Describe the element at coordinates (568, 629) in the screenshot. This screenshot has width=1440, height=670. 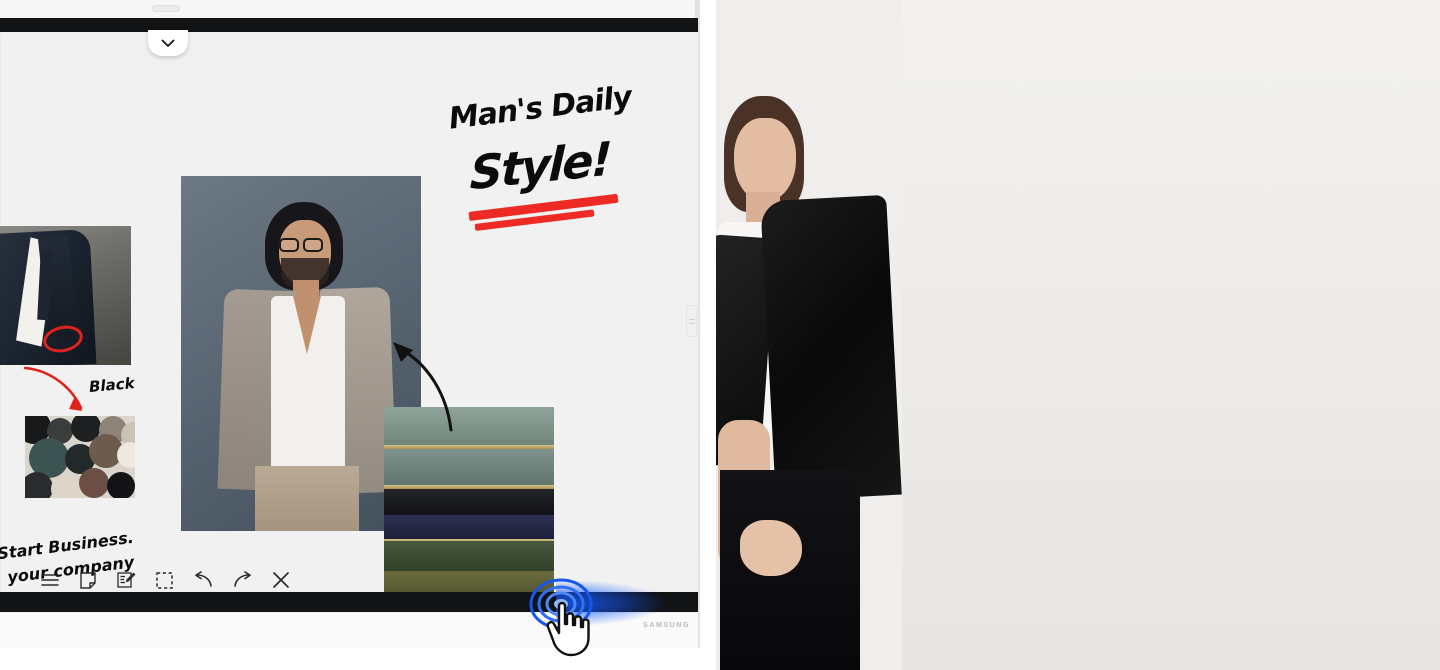
I see `hand-cursor-icon` at that location.